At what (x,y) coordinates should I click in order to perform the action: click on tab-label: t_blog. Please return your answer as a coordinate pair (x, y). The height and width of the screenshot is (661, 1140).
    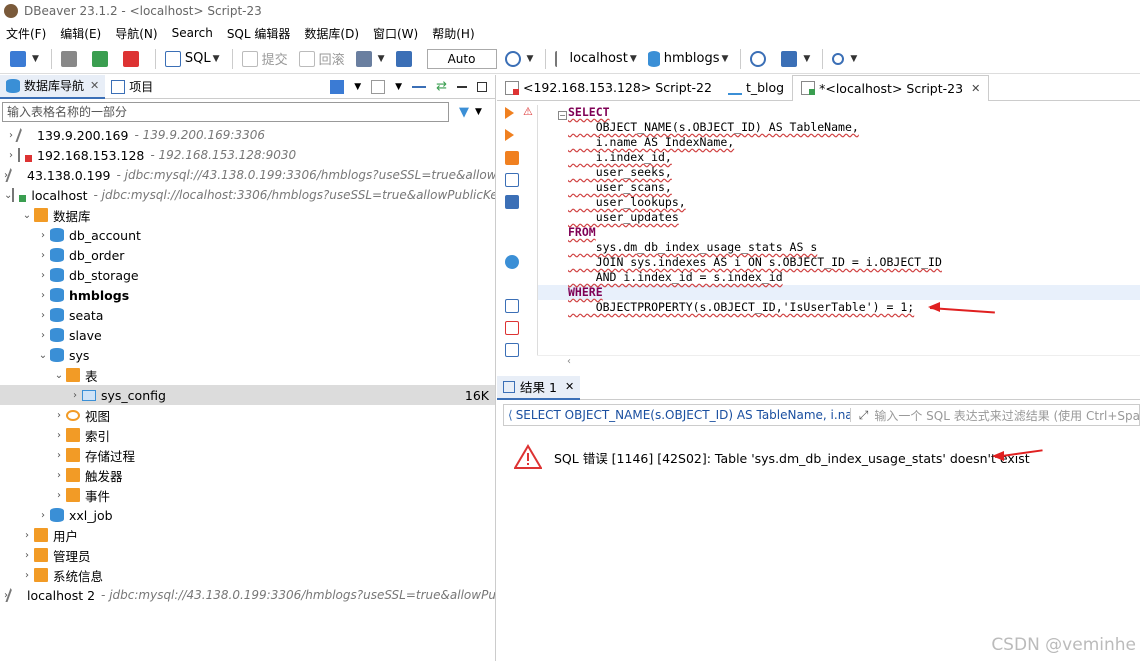
    Looking at the image, I should click on (765, 87).